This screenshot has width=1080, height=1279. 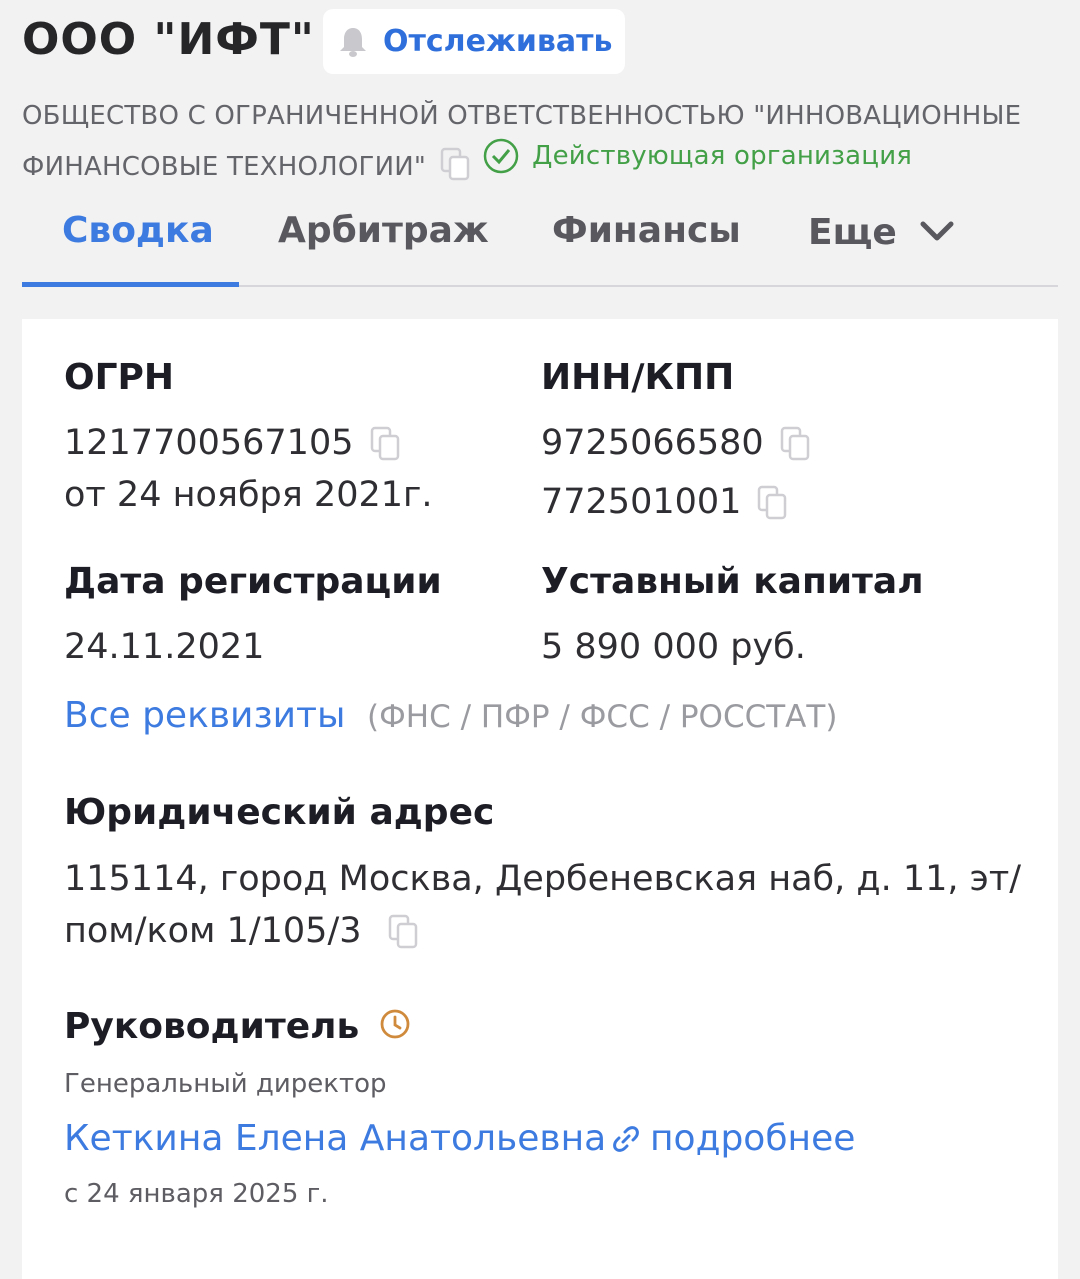 I want to click on head-since: с 24 января 2025 г., so click(x=196, y=1194).